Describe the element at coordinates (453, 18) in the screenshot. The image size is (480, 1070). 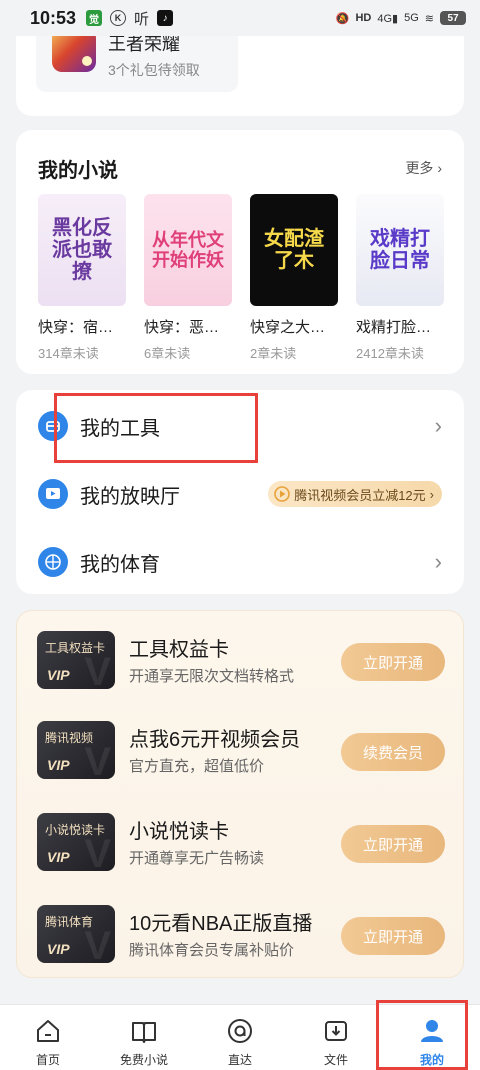
I see `battery-icon: 57` at that location.